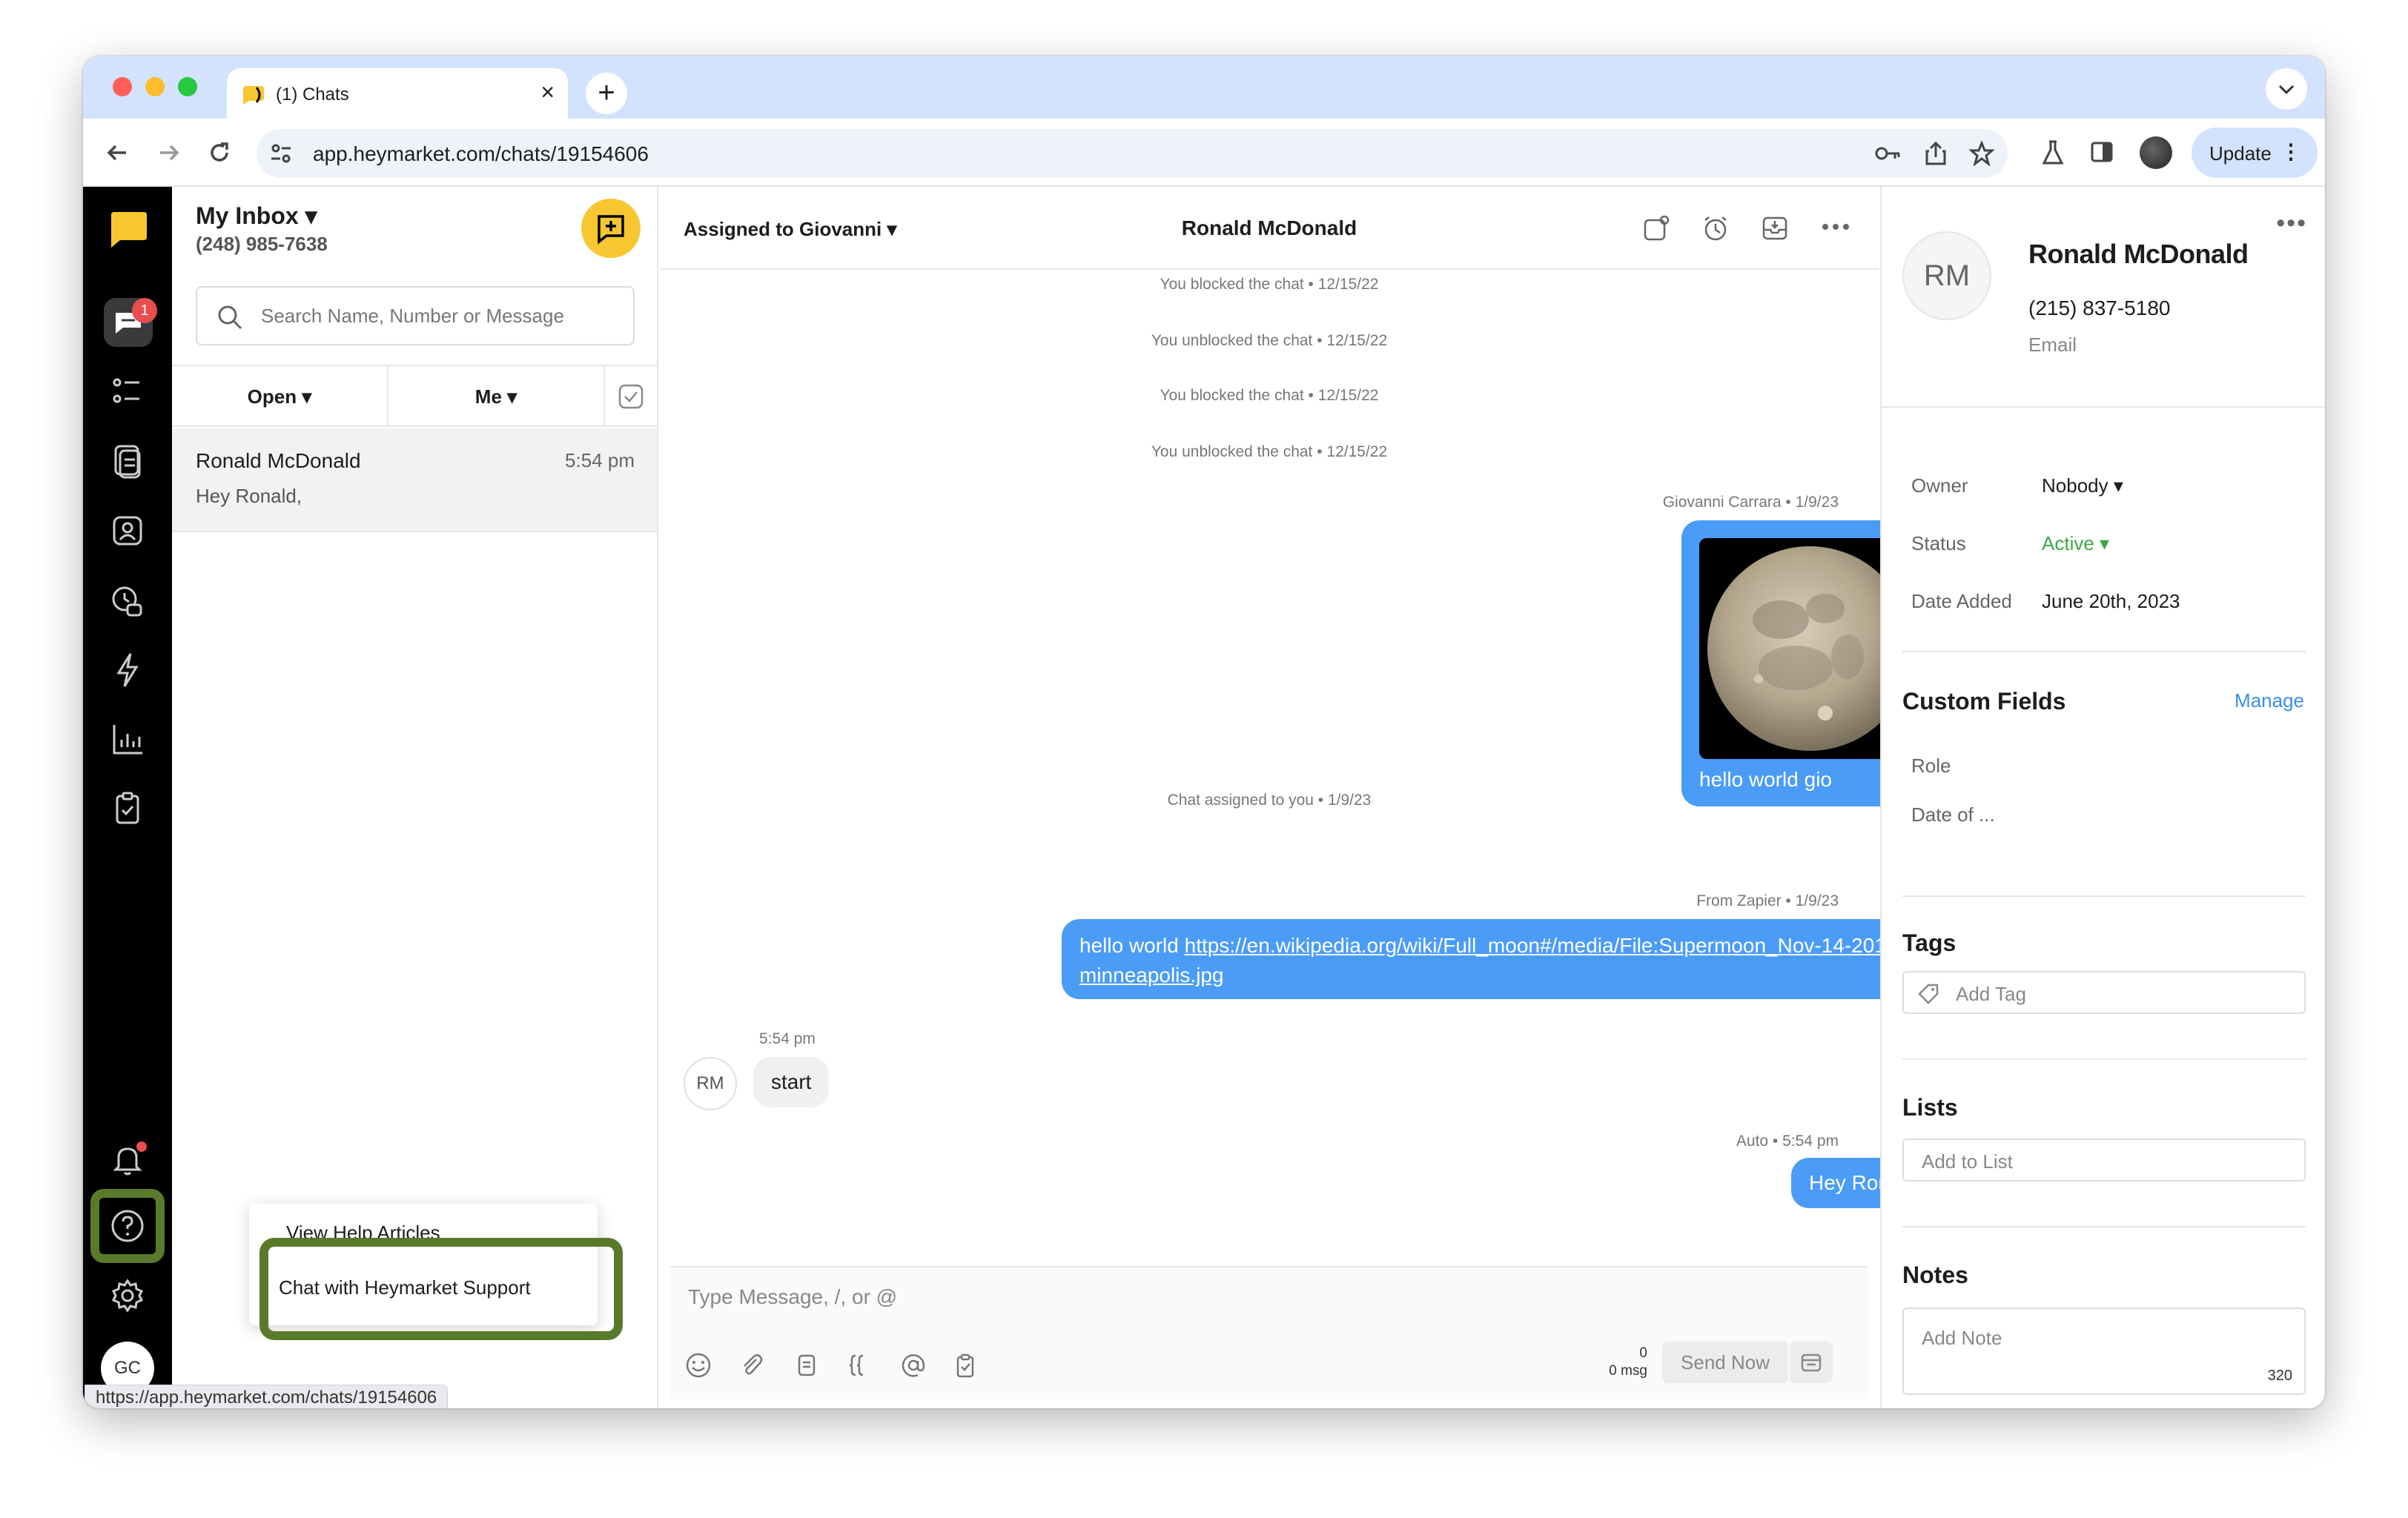 Image resolution: width=2408 pixels, height=1518 pixels. I want to click on search-input, so click(439, 316).